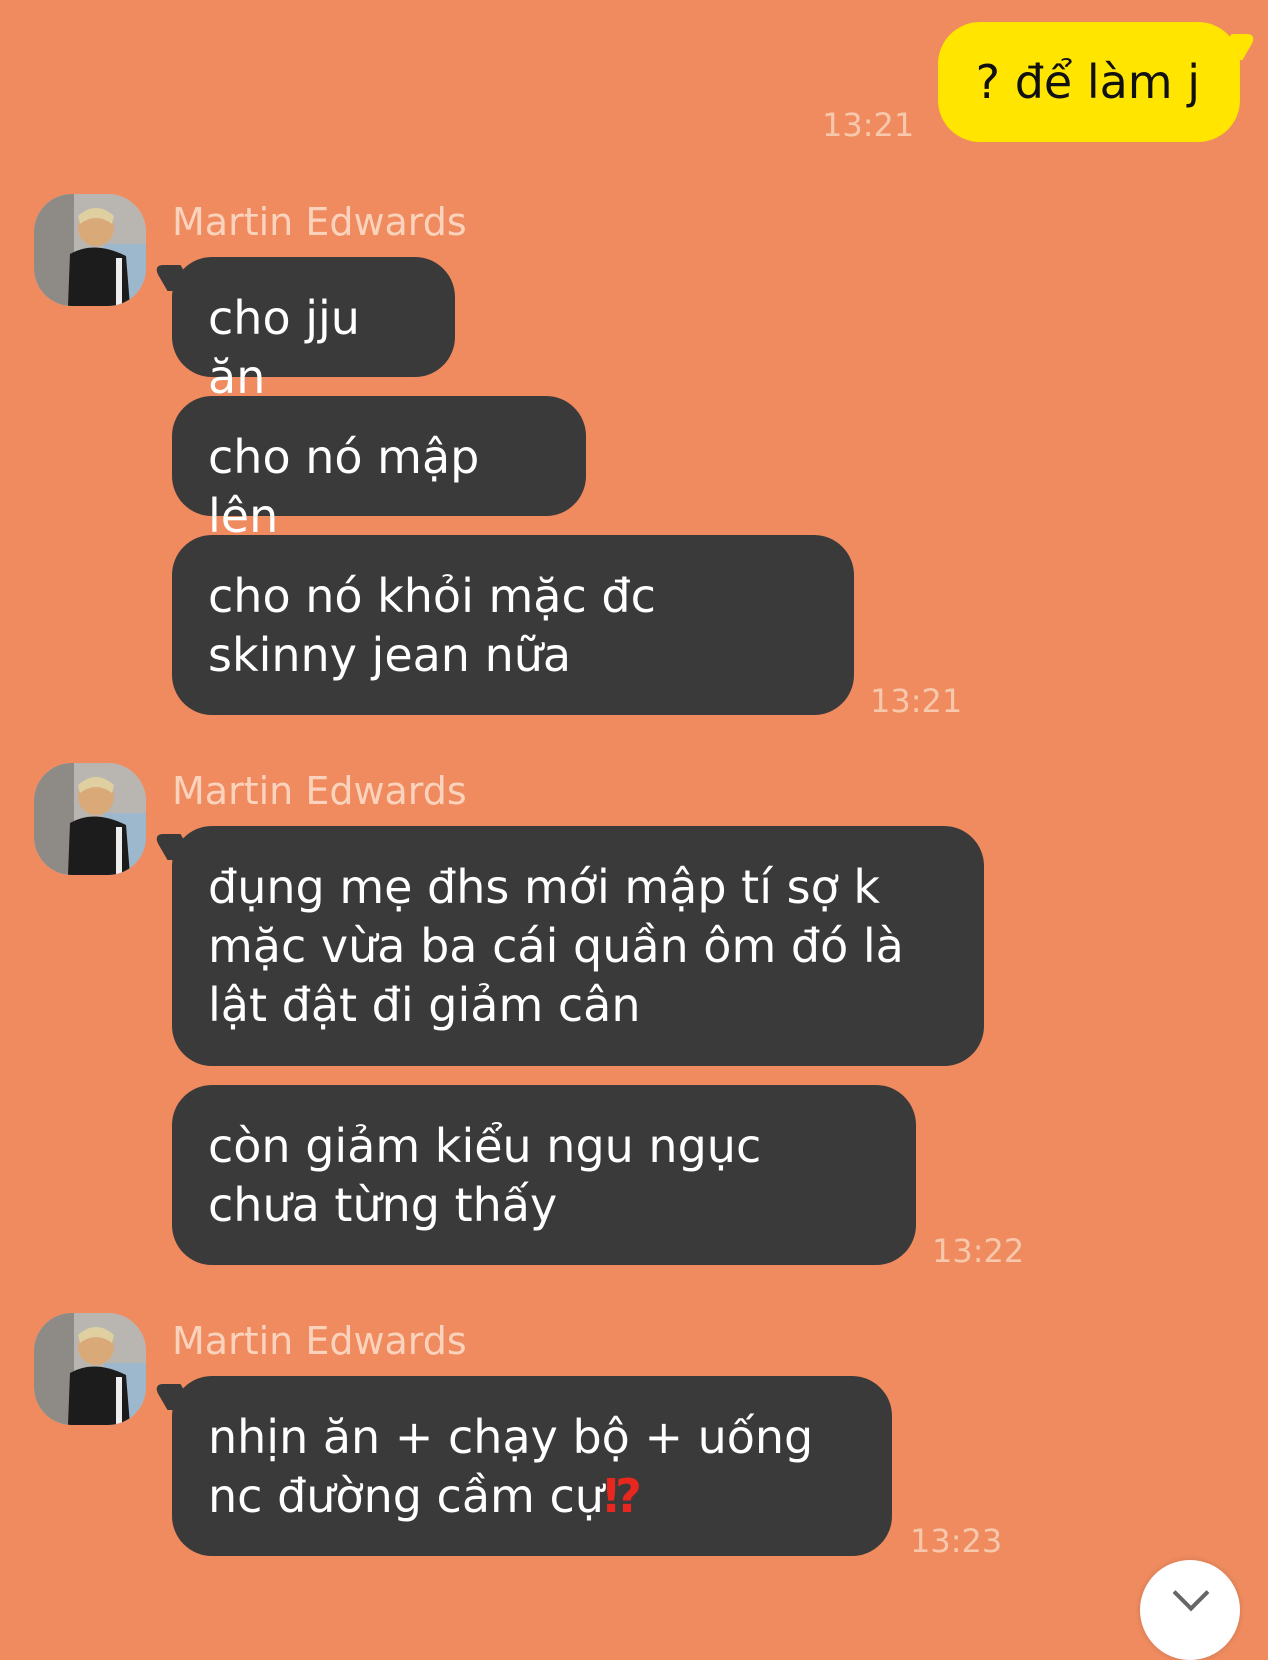 The width and height of the screenshot is (1268, 1660). Describe the element at coordinates (868, 125) in the screenshot. I see `outgoing-timestamp: 13:21` at that location.